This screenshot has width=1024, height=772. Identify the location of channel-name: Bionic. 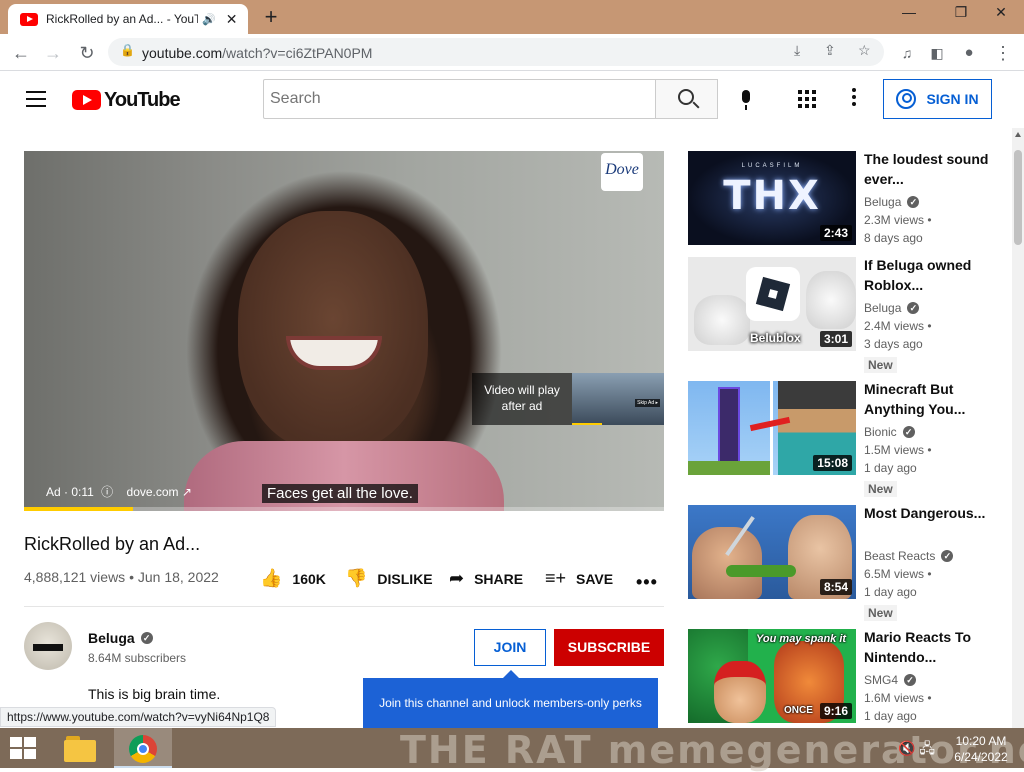
(880, 432).